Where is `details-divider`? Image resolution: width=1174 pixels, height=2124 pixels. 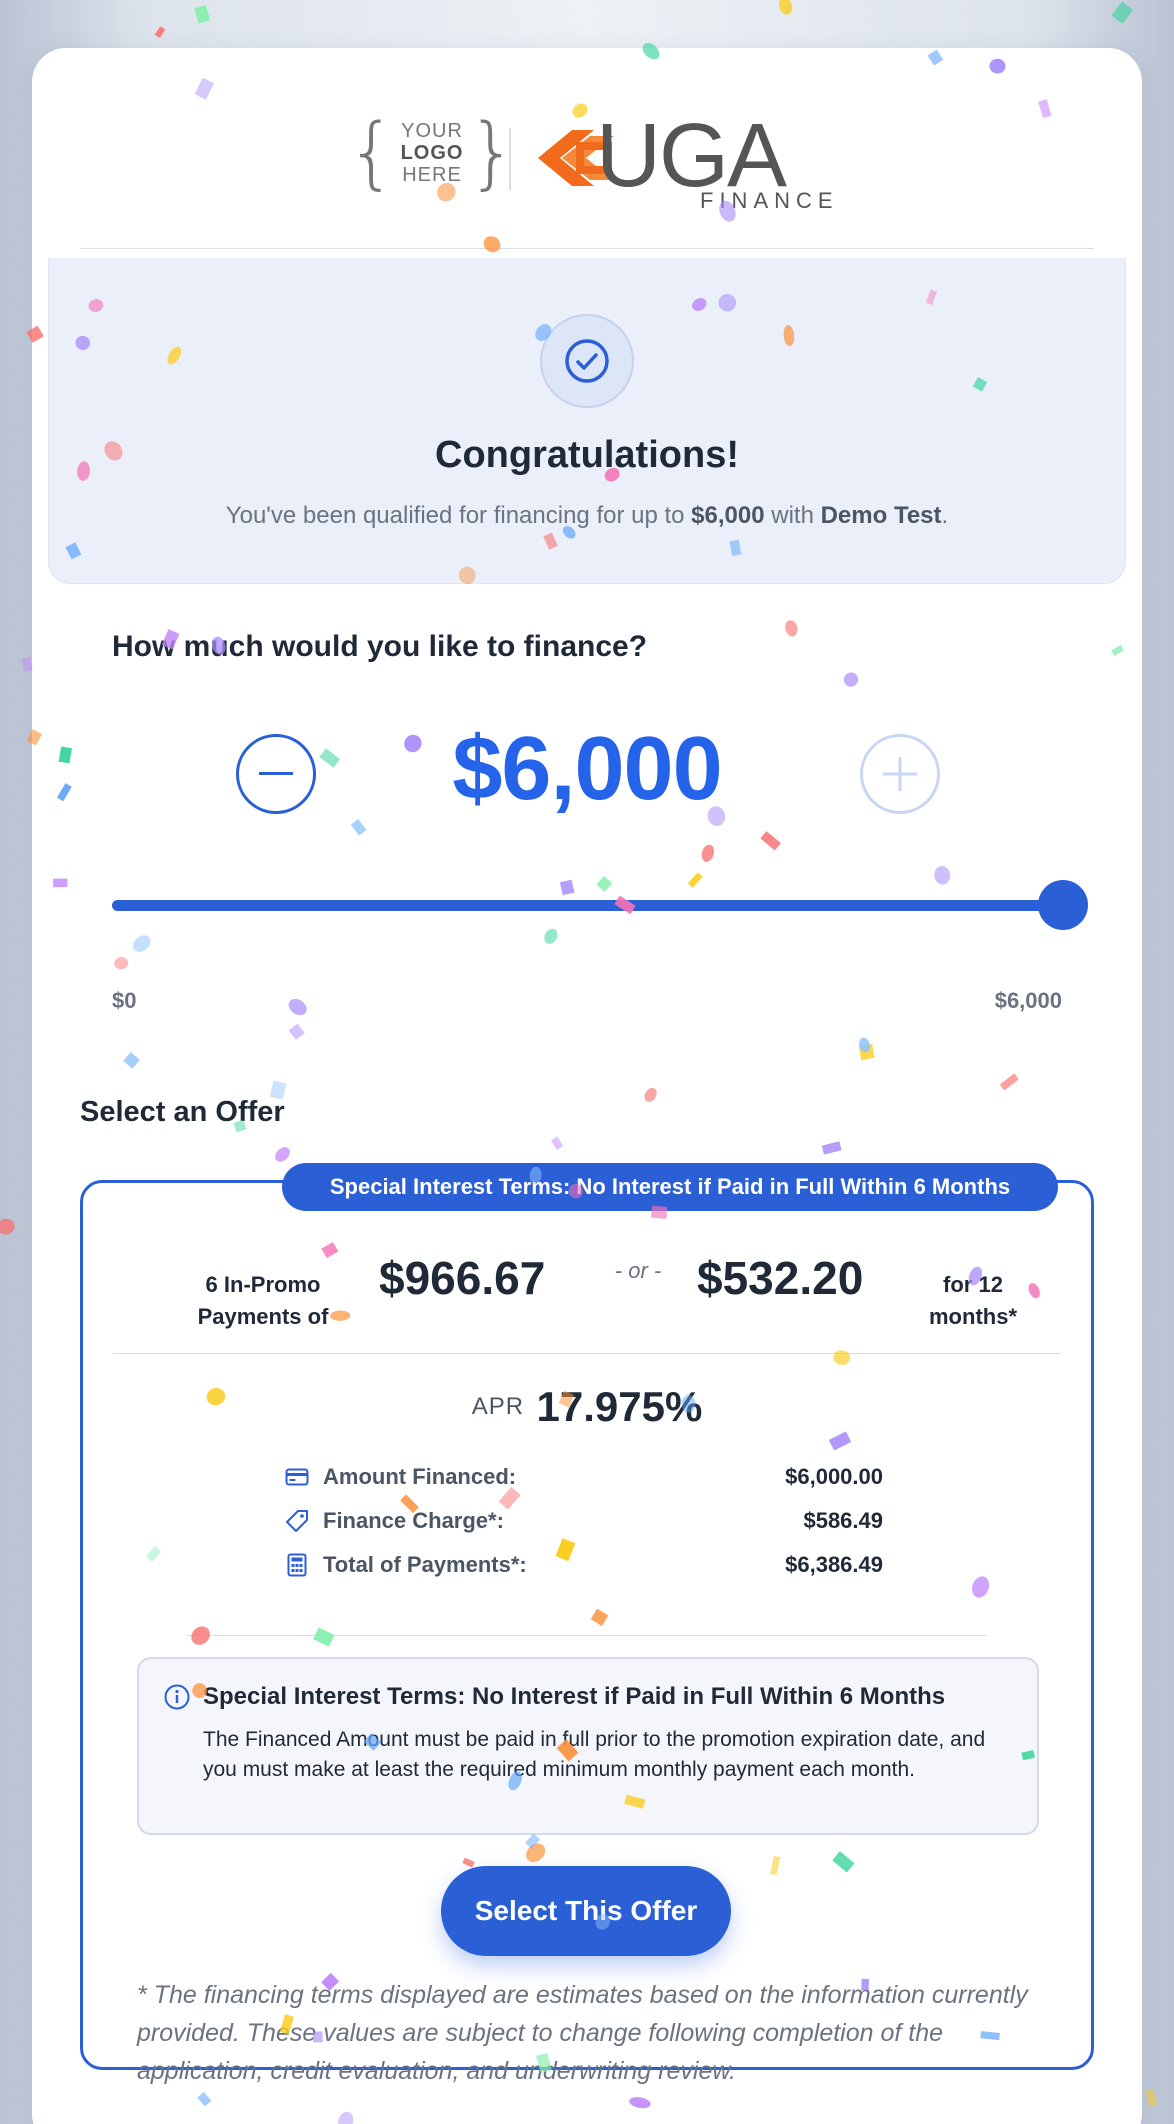
details-divider is located at coordinates (587, 1635).